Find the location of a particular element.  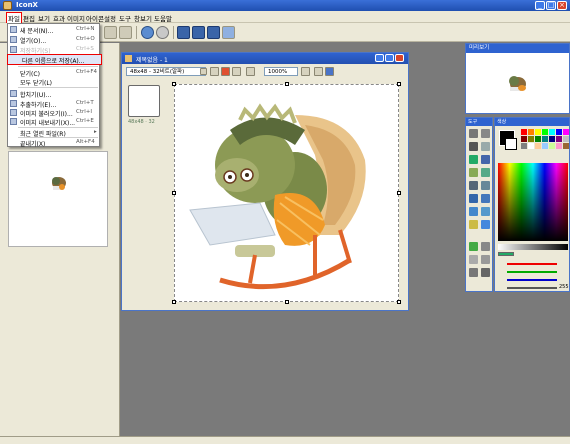

menu-item-extract: 추출하기(E)... Ctrl+T is located at coordinates (54, 104).